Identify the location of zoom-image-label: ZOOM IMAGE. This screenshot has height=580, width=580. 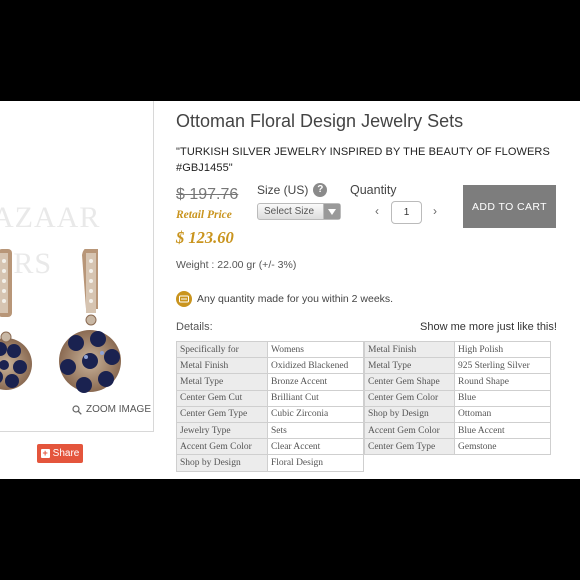
(118, 409).